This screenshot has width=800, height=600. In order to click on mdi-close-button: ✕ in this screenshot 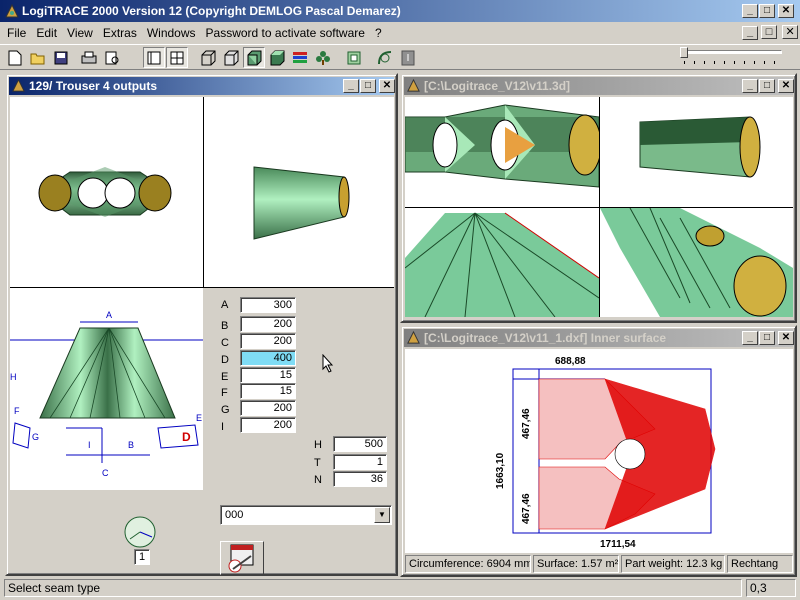, I will do `click(790, 32)`.